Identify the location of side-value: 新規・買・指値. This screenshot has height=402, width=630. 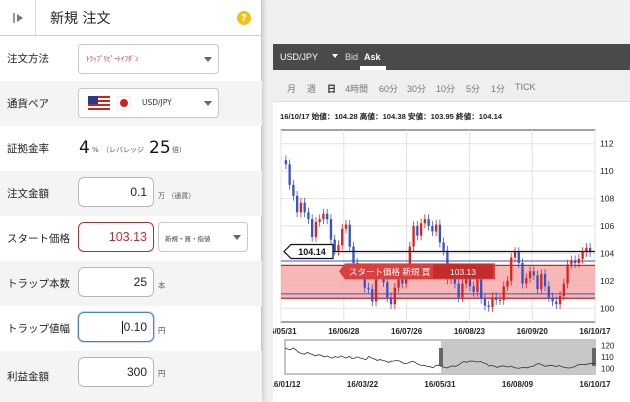
(188, 239).